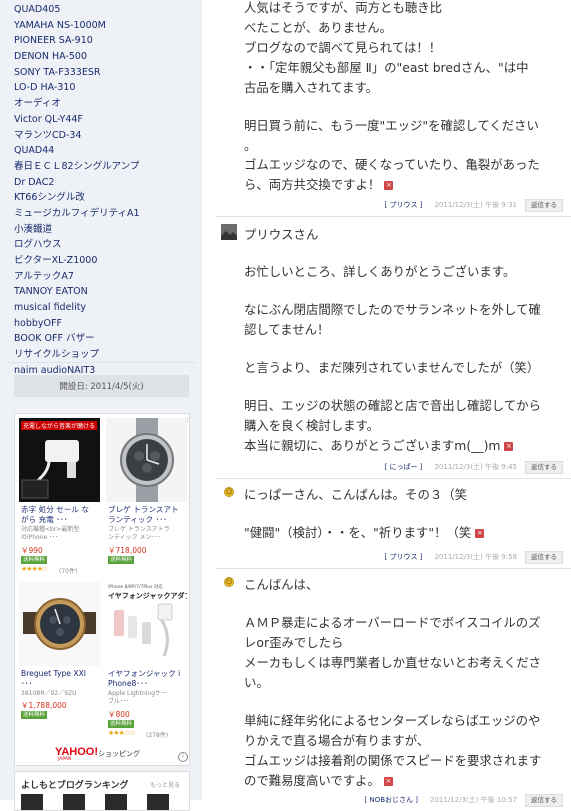  What do you see at coordinates (393, 662) in the screenshot?
I see `comment-text: メーカもしくは専門業者しか直せないとお考えくださ` at bounding box center [393, 662].